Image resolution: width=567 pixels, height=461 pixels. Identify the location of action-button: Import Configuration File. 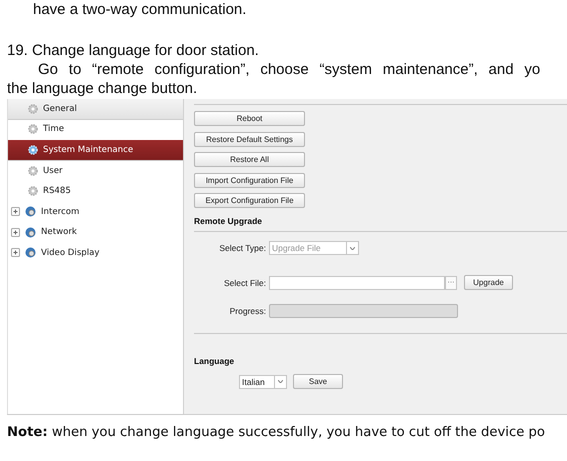
(249, 180).